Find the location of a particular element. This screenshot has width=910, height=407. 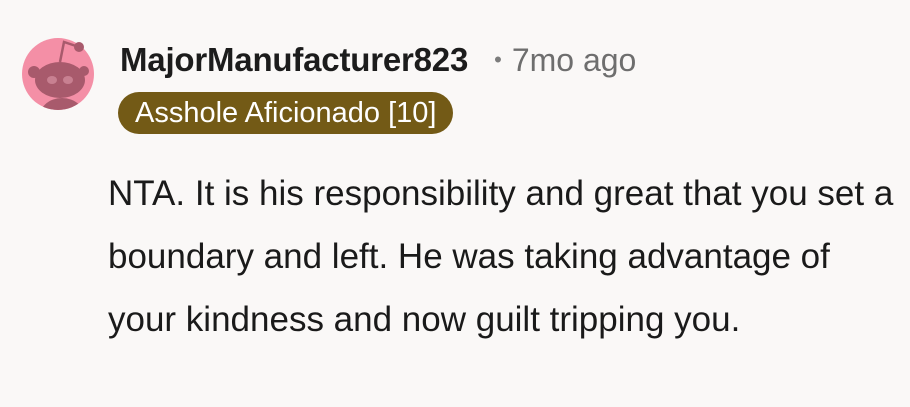

user-flair-badge: Asshole Aficionado [10] is located at coordinates (286, 113).